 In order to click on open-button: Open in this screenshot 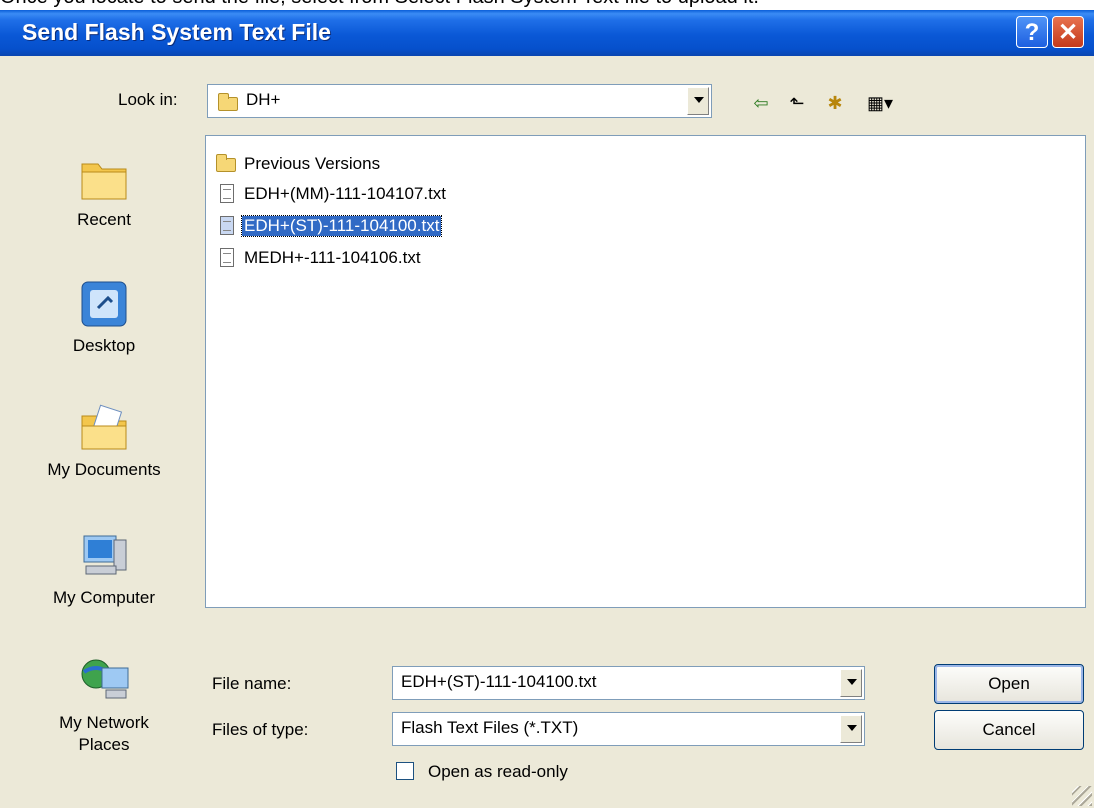, I will do `click(1009, 684)`.